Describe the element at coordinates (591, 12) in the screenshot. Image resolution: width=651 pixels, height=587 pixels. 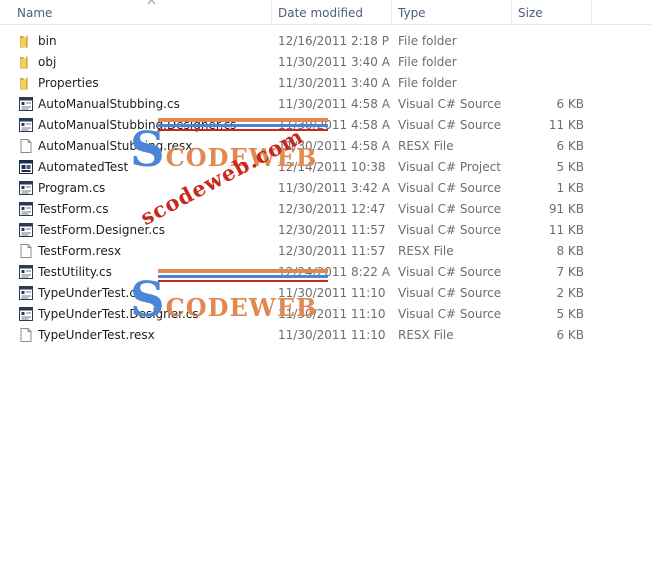
I see `column-separator` at that location.